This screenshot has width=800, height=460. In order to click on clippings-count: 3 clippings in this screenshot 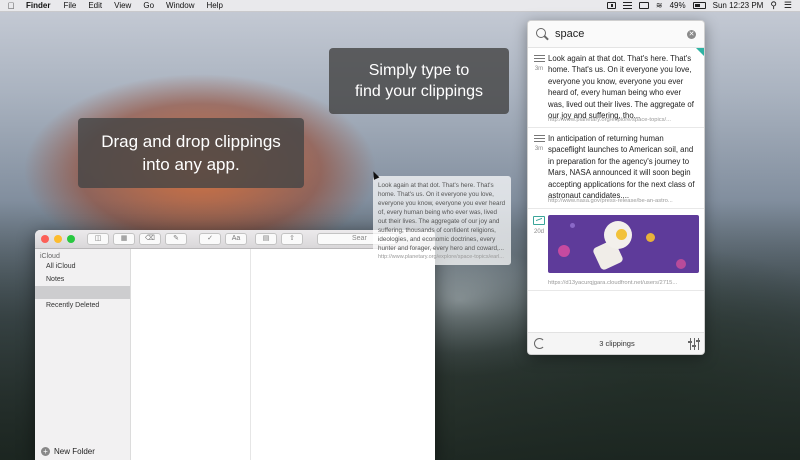, I will do `click(617, 343)`.